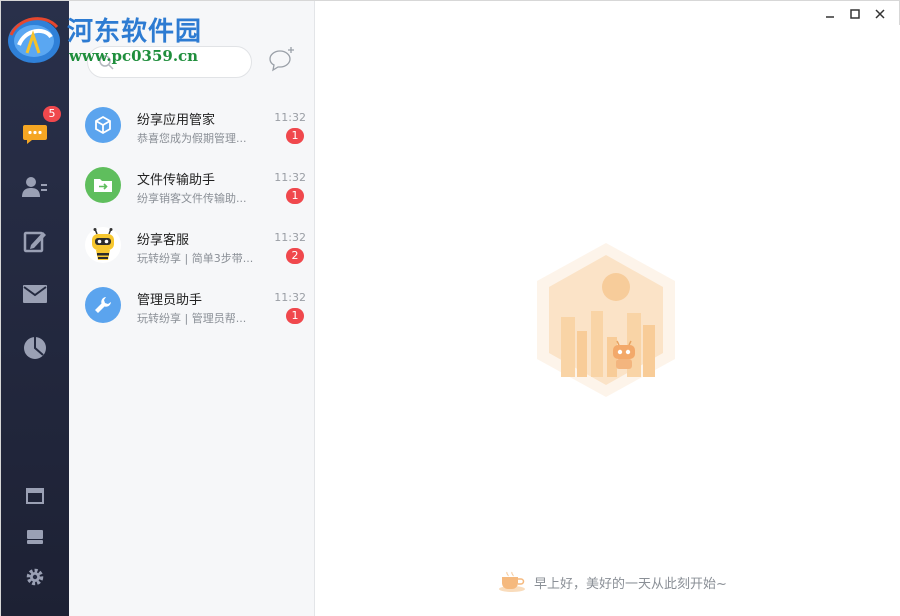 The height and width of the screenshot is (616, 900). I want to click on close-icon, so click(880, 14).